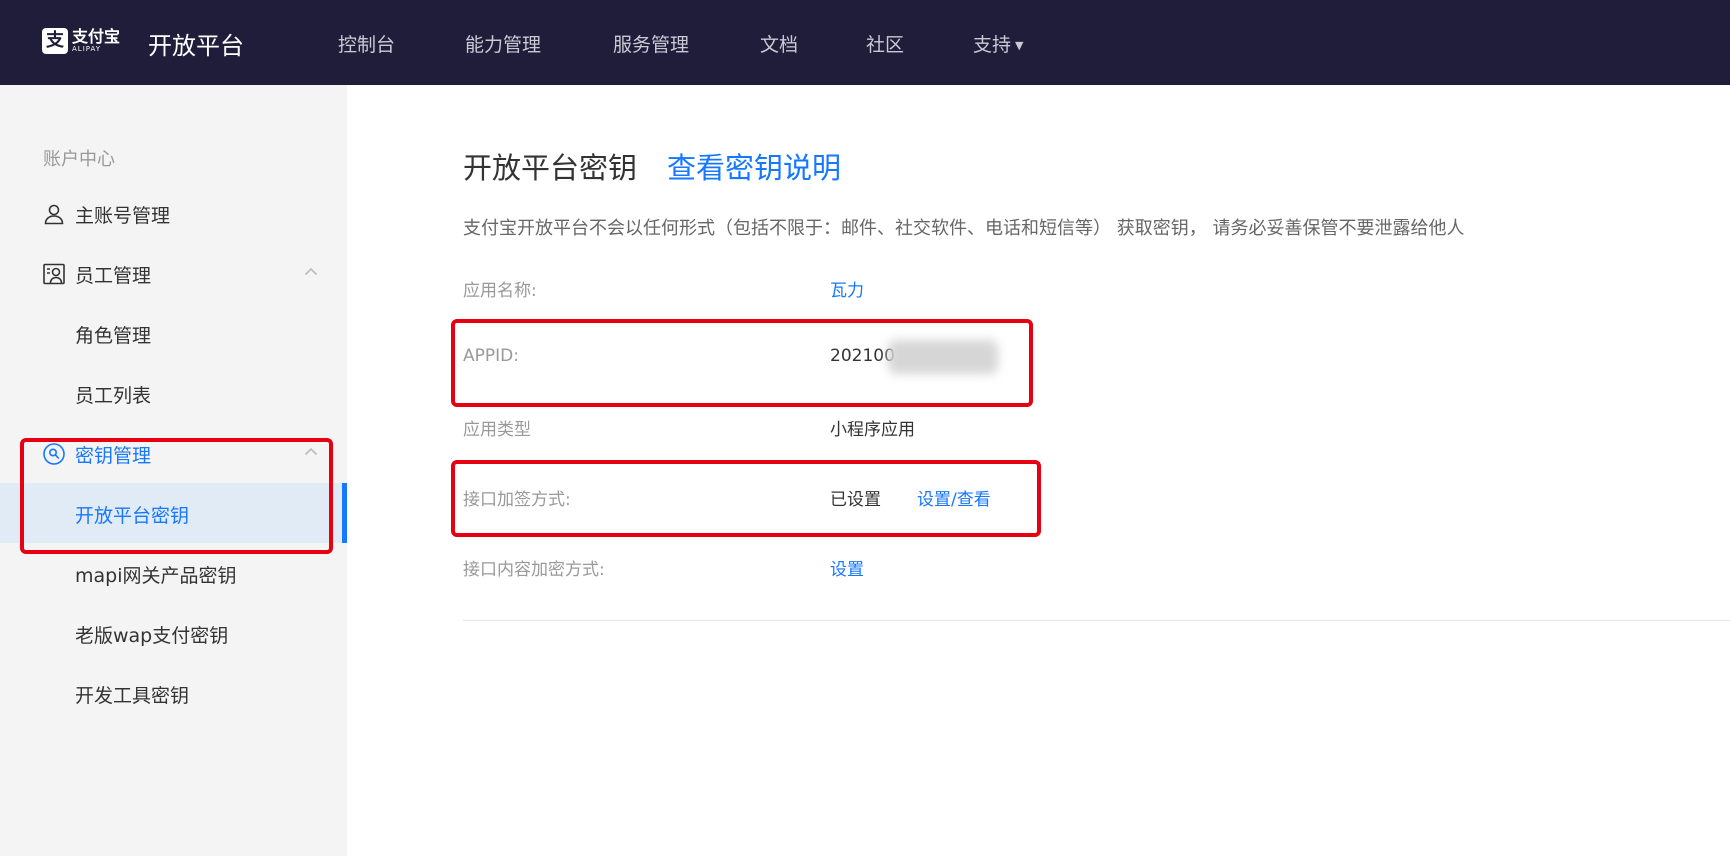  What do you see at coordinates (311, 271) in the screenshot?
I see `chevron-up-icon` at bounding box center [311, 271].